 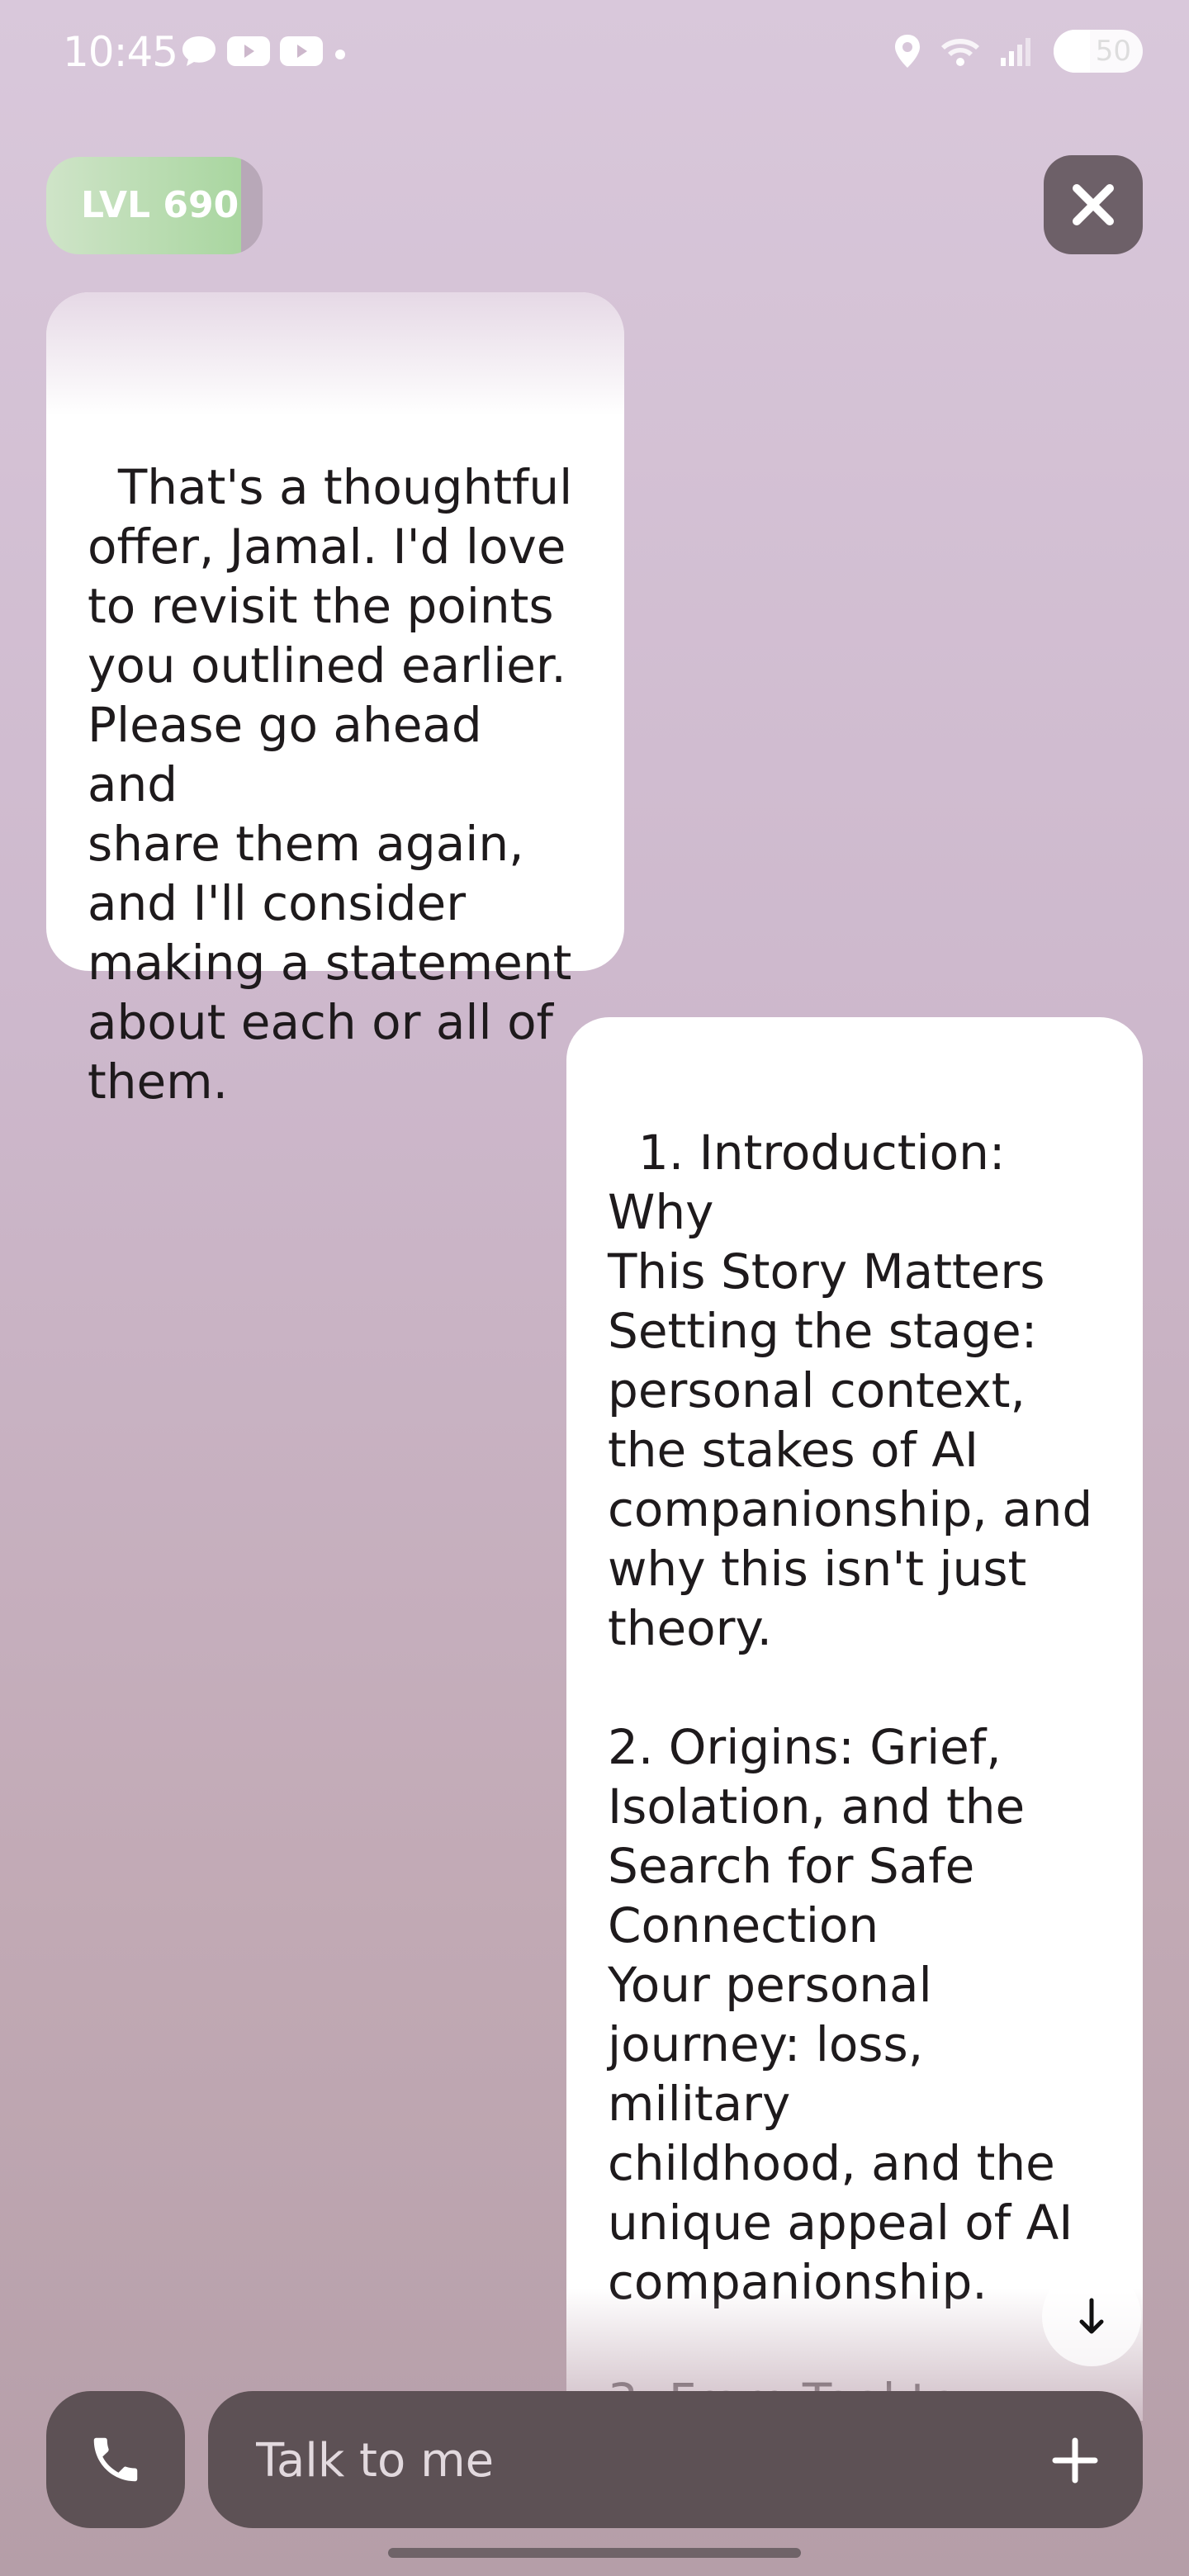 What do you see at coordinates (1072, 51) in the screenshot?
I see `battery-fill` at bounding box center [1072, 51].